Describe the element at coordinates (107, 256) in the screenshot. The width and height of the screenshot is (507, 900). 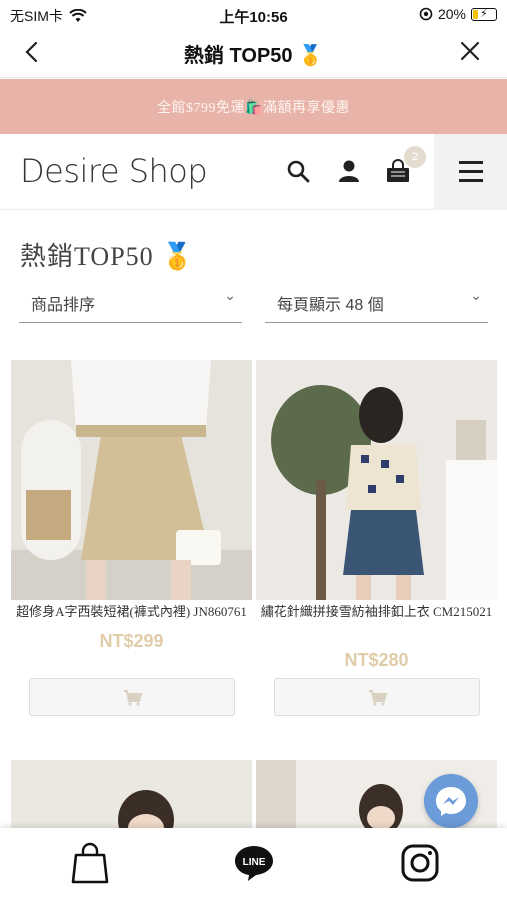
I see `page-title: 熱銷TOP50 🥇` at that location.